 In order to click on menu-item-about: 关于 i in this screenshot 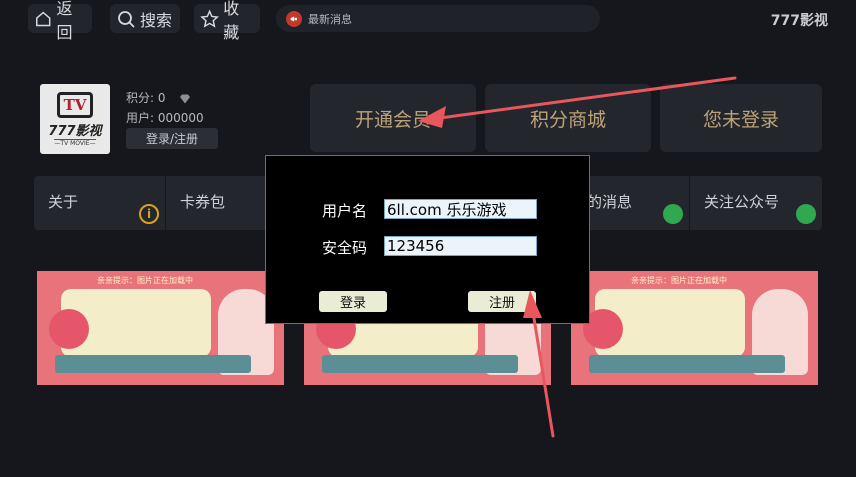, I will do `click(99, 203)`.